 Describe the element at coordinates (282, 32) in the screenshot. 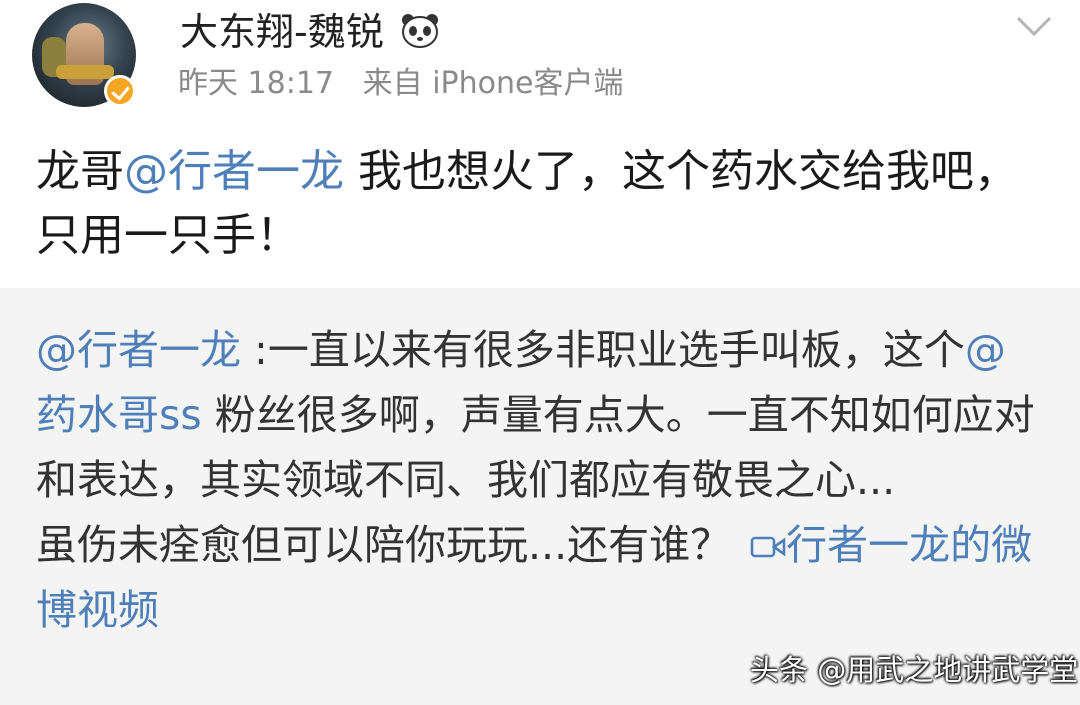

I see `username: 大东翔-魏锐` at that location.